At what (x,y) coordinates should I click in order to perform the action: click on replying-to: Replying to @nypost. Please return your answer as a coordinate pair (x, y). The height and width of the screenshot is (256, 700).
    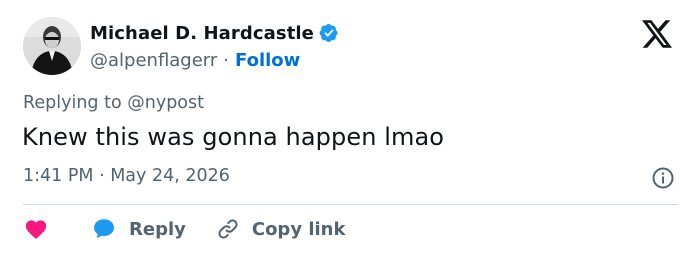
    Looking at the image, I should click on (113, 103).